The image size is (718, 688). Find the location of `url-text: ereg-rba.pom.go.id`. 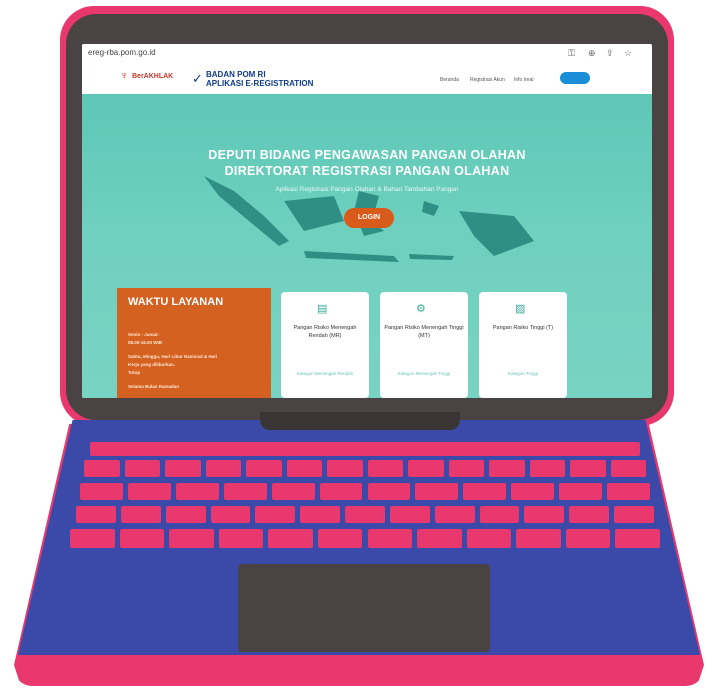

url-text: ereg-rba.pom.go.id is located at coordinates (122, 52).